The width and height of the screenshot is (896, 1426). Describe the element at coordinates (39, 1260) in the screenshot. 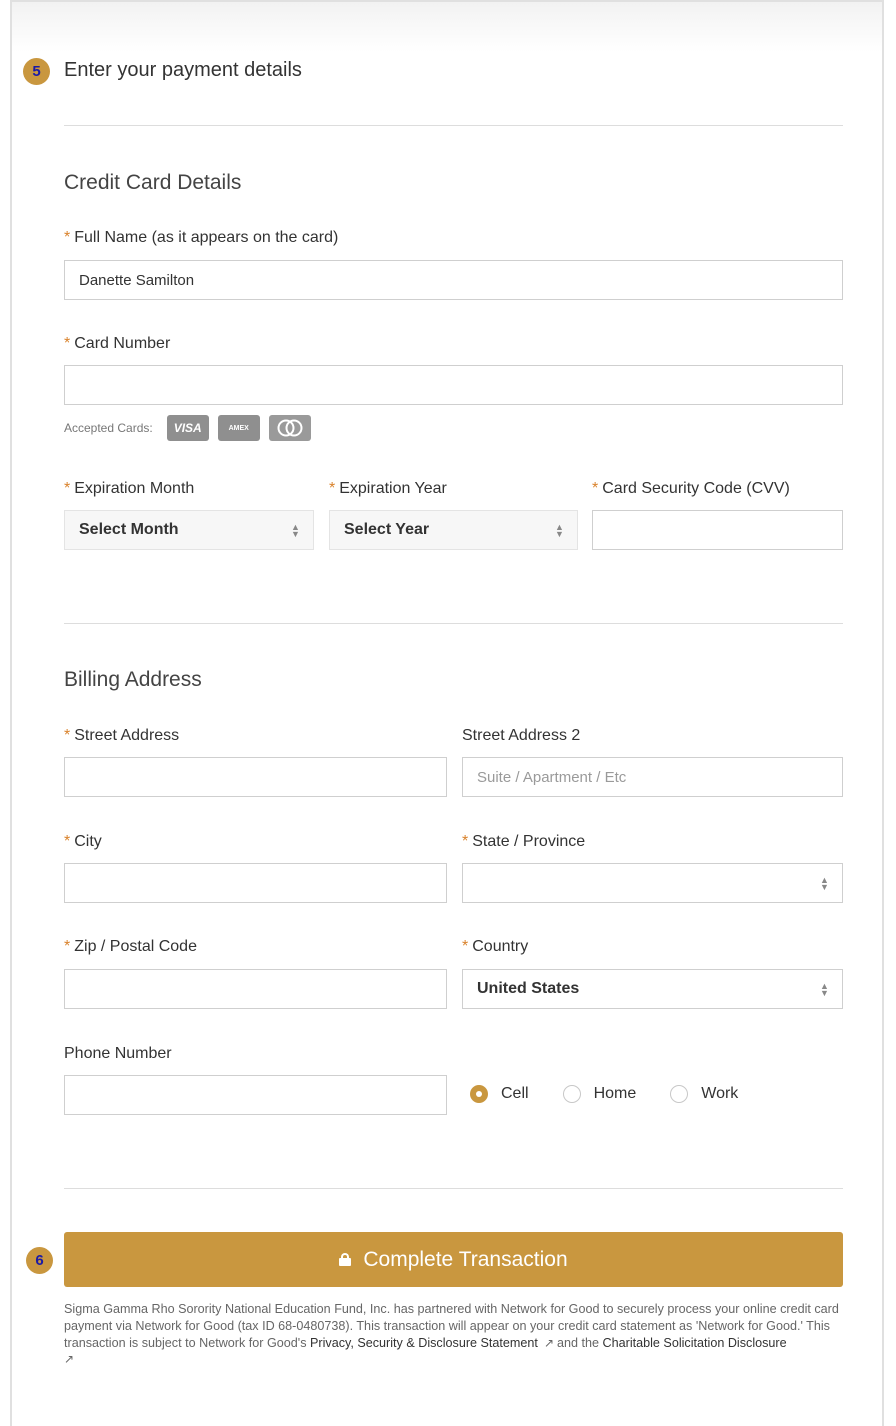

I see `step-badge: 6` at that location.